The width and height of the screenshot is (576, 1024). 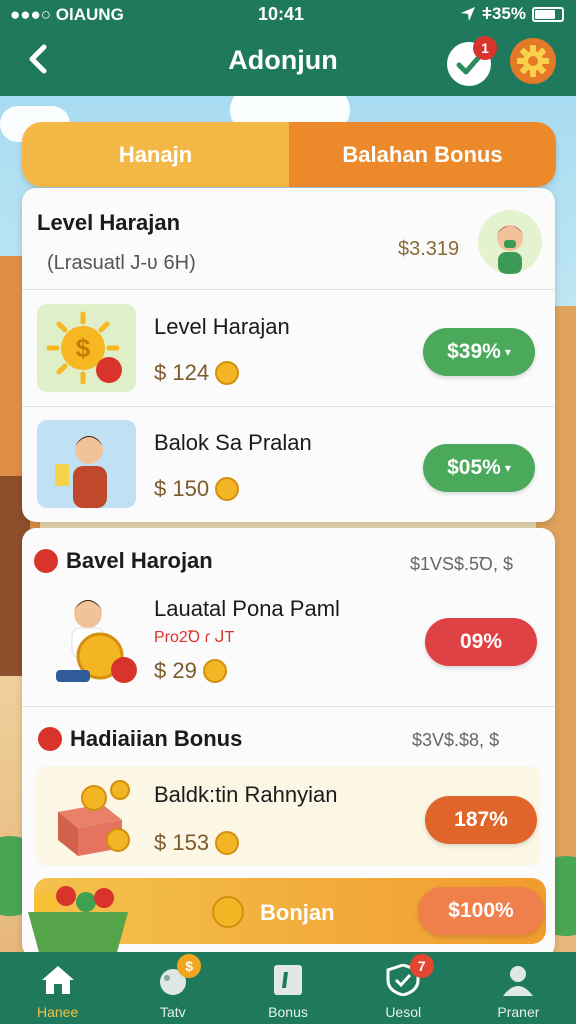 What do you see at coordinates (155, 154) in the screenshot?
I see `tab-hanajn: Hanajn` at bounding box center [155, 154].